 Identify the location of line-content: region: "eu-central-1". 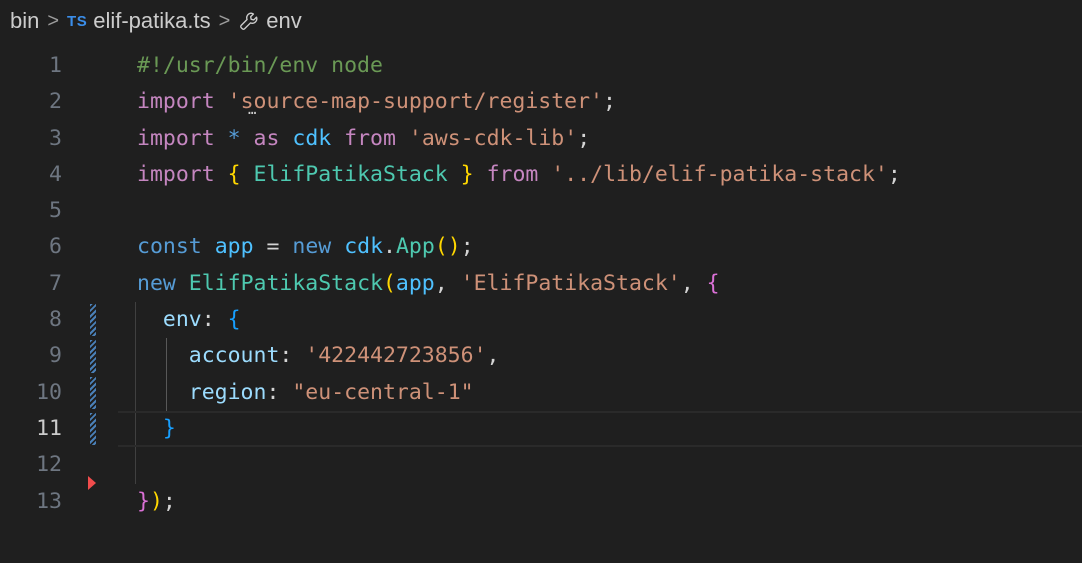
(305, 393).